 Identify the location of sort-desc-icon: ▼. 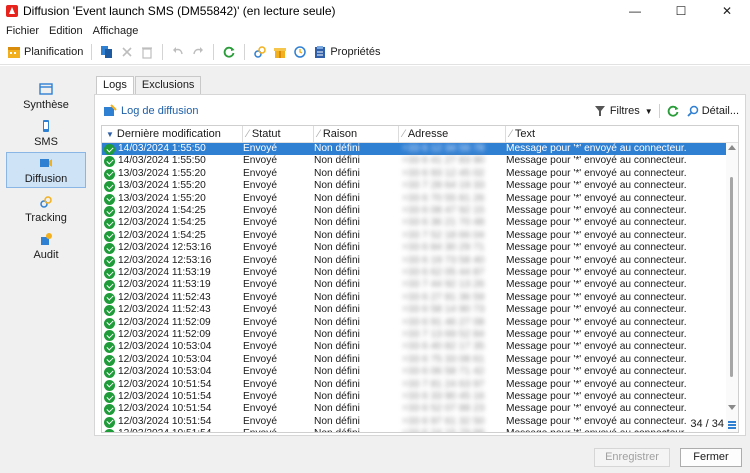
(110, 134).